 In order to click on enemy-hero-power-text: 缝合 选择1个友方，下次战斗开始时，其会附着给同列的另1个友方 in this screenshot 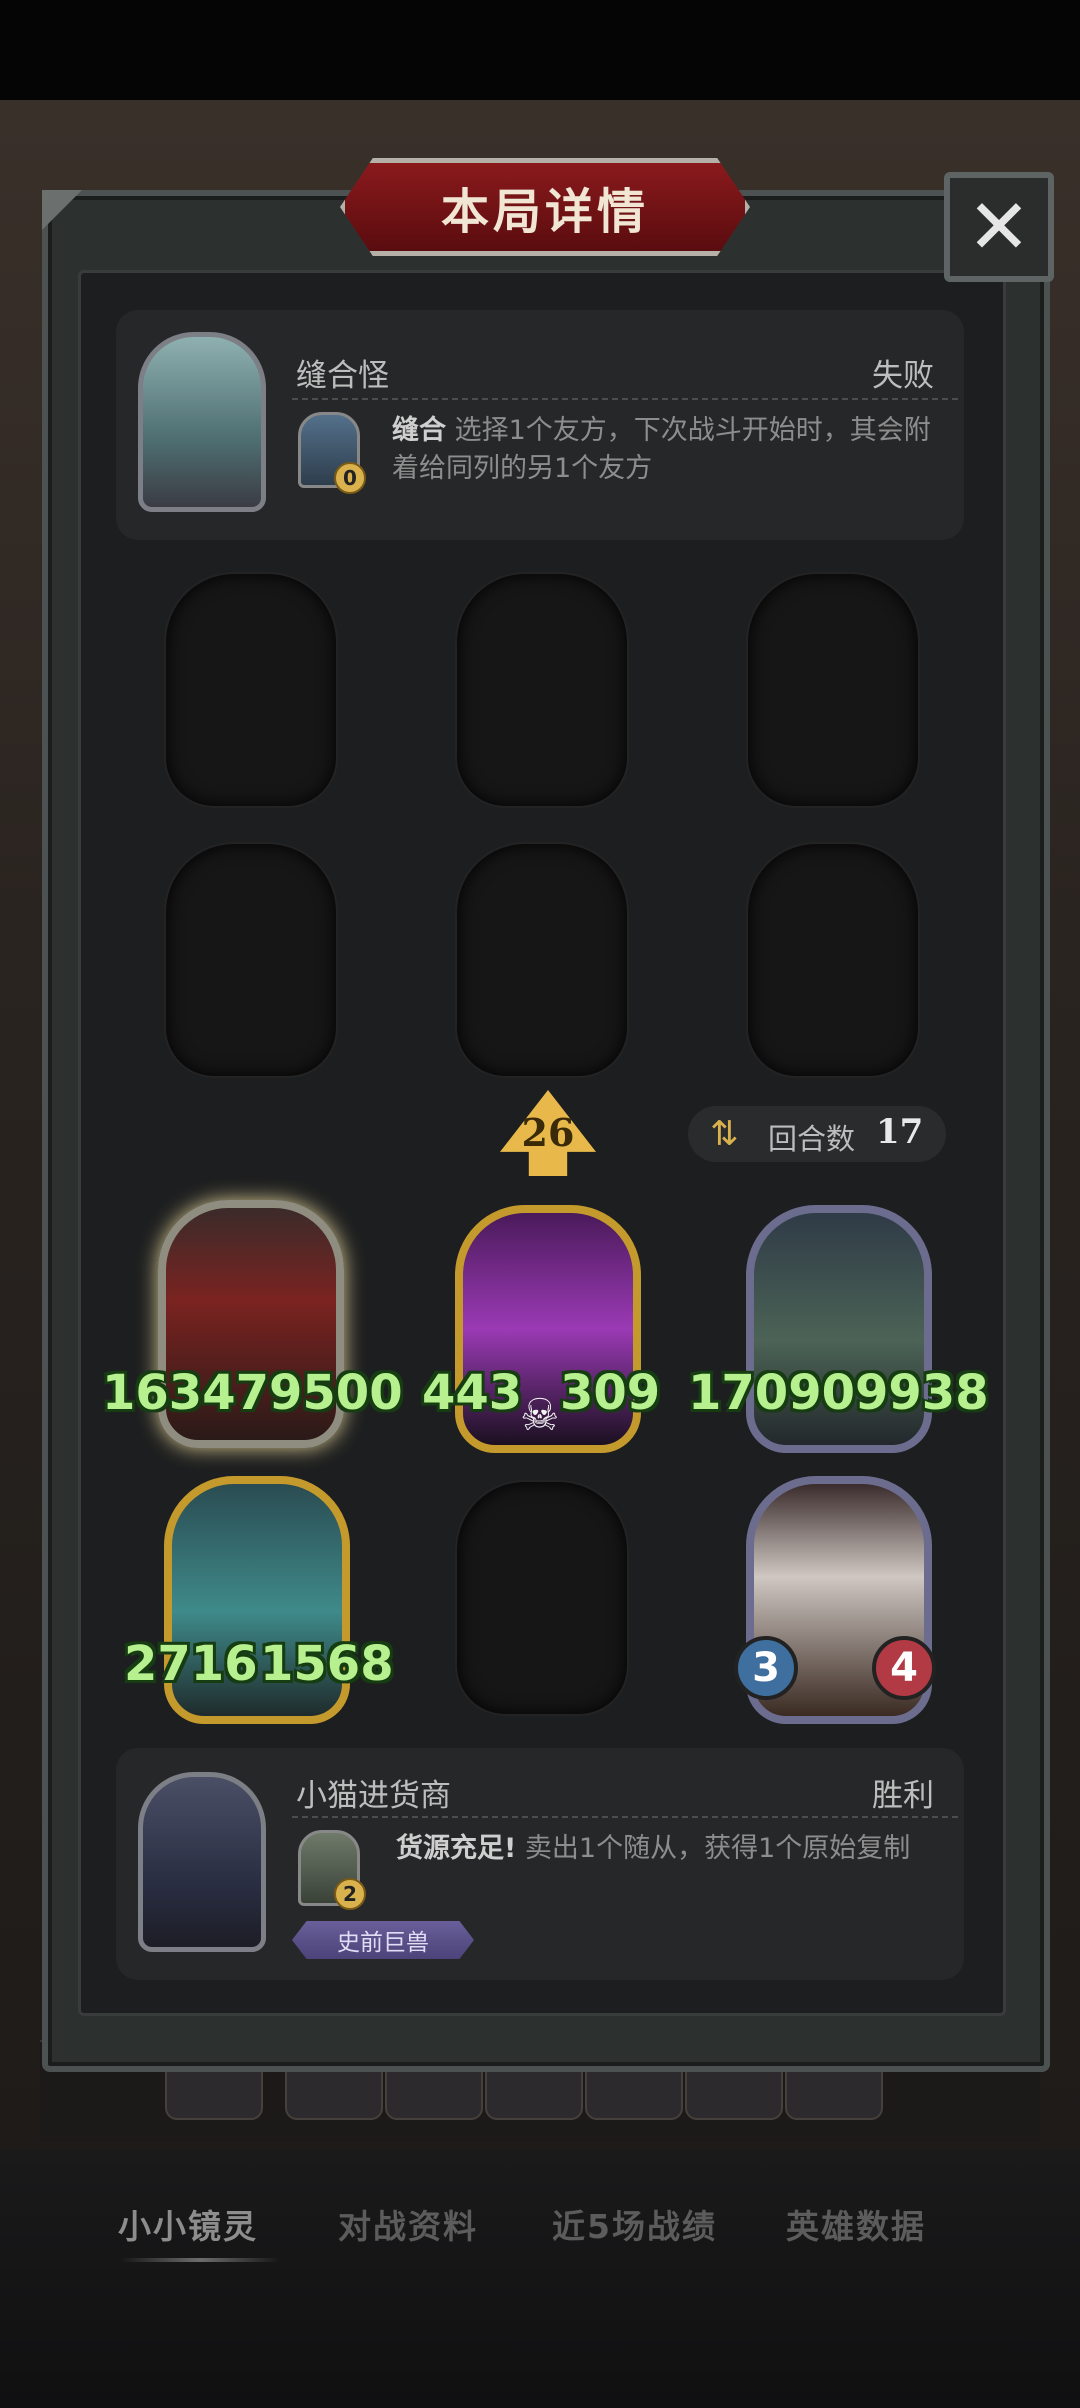, I will do `click(672, 450)`.